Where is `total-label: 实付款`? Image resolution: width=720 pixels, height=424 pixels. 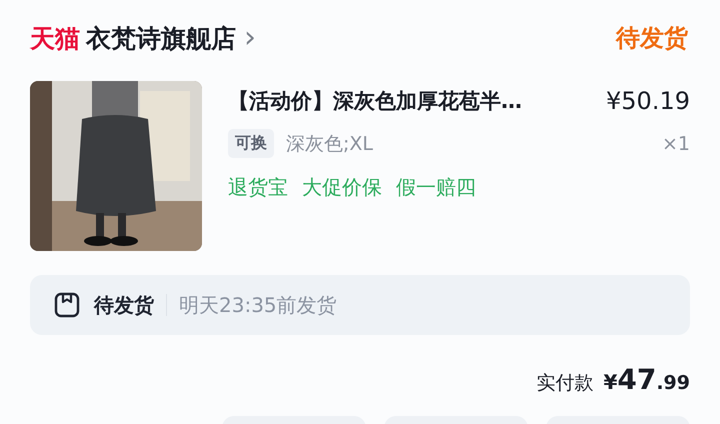 total-label: 实付款 is located at coordinates (565, 383).